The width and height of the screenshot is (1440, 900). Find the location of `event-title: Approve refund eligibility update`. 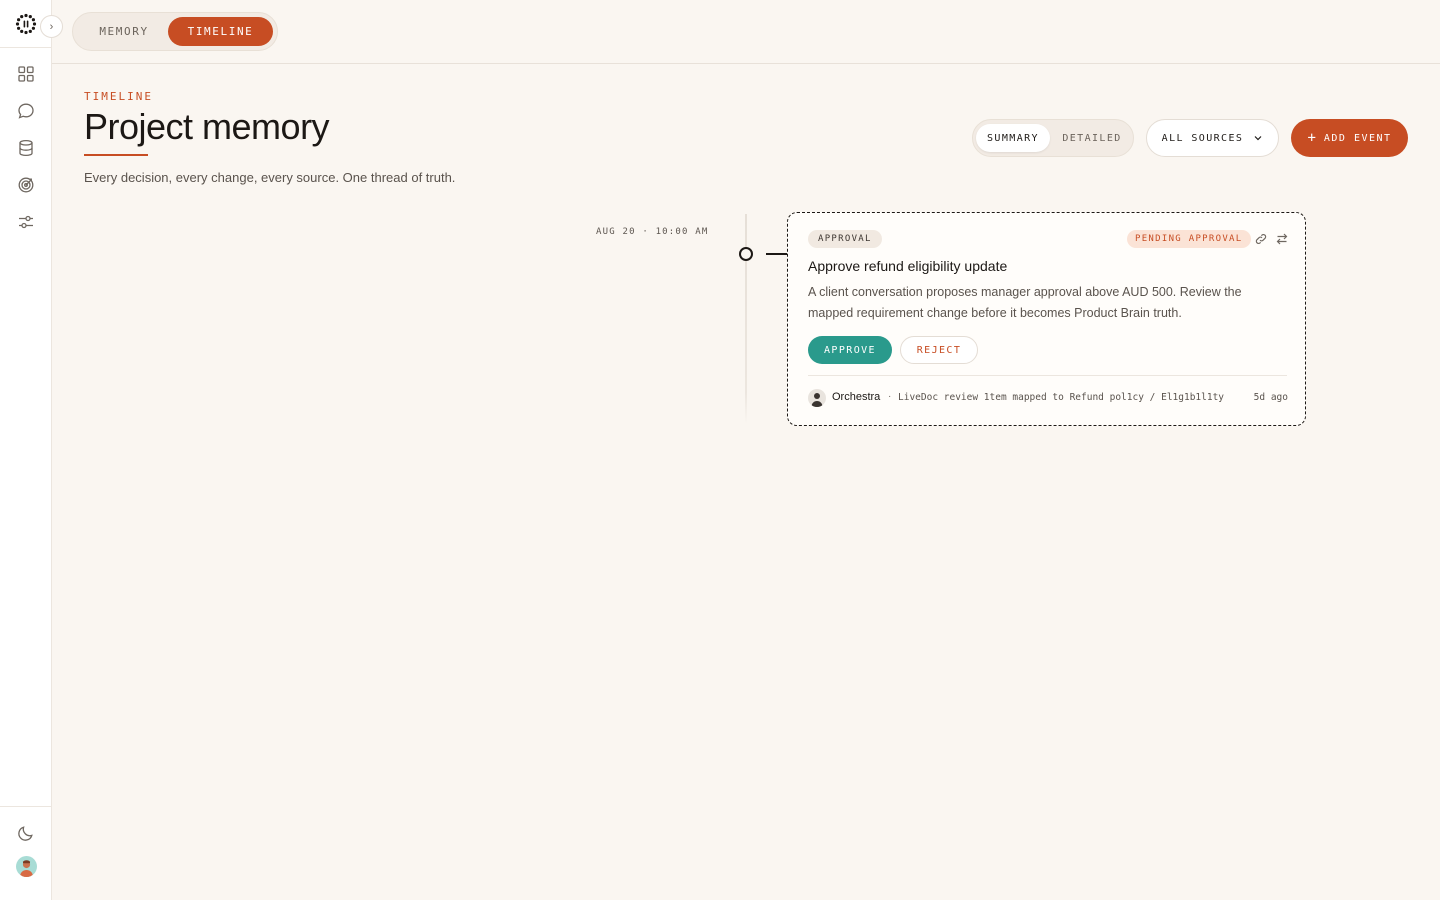

event-title: Approve refund eligibility update is located at coordinates (908, 266).